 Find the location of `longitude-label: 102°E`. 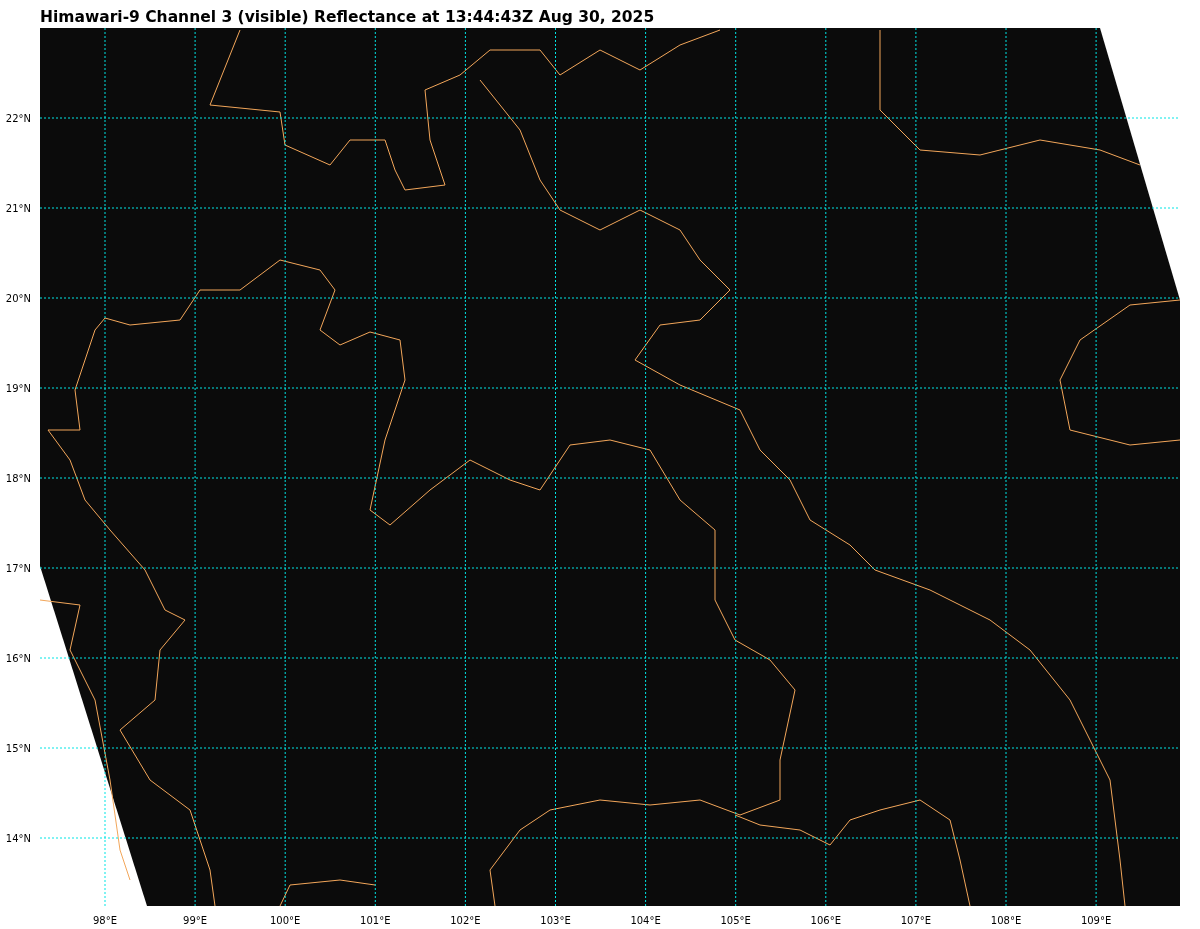

longitude-label: 102°E is located at coordinates (465, 920).